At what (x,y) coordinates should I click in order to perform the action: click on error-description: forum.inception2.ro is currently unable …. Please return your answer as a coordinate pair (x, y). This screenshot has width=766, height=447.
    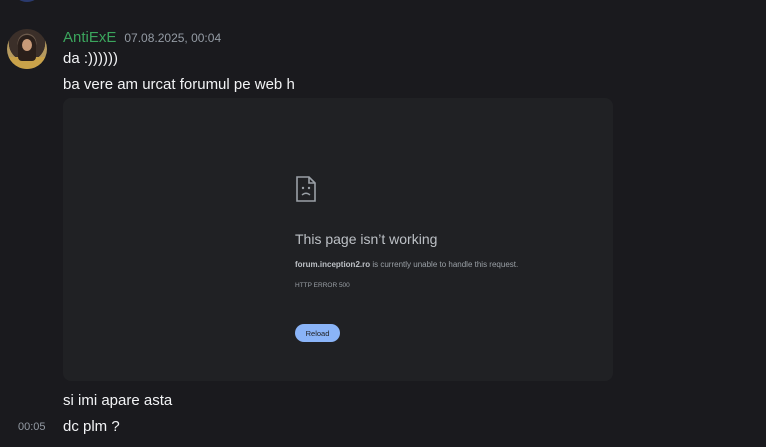
    Looking at the image, I should click on (406, 264).